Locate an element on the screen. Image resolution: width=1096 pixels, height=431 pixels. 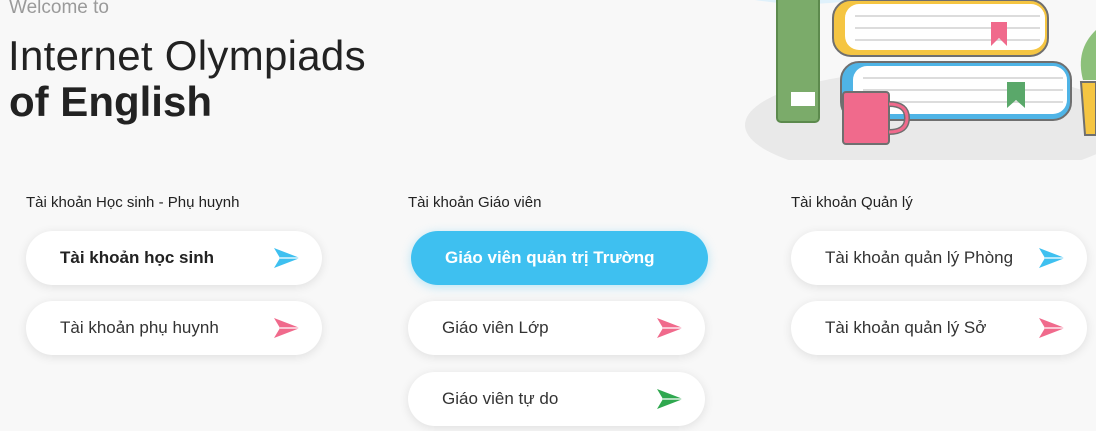
student-account-button: Tài khoản học sinh is located at coordinates (174, 258).